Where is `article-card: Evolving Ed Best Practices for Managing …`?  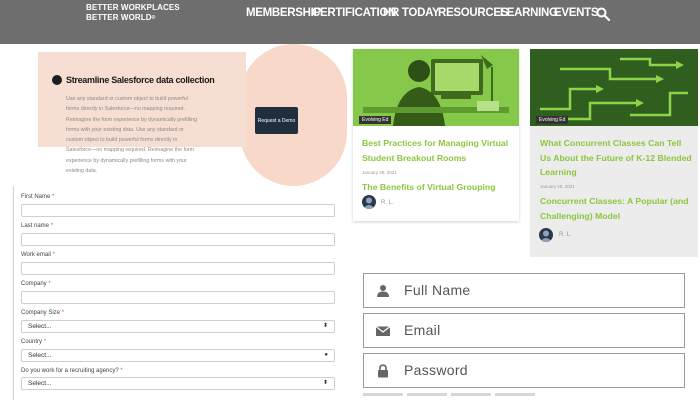 article-card: Evolving Ed Best Practices for Managing … is located at coordinates (436, 135).